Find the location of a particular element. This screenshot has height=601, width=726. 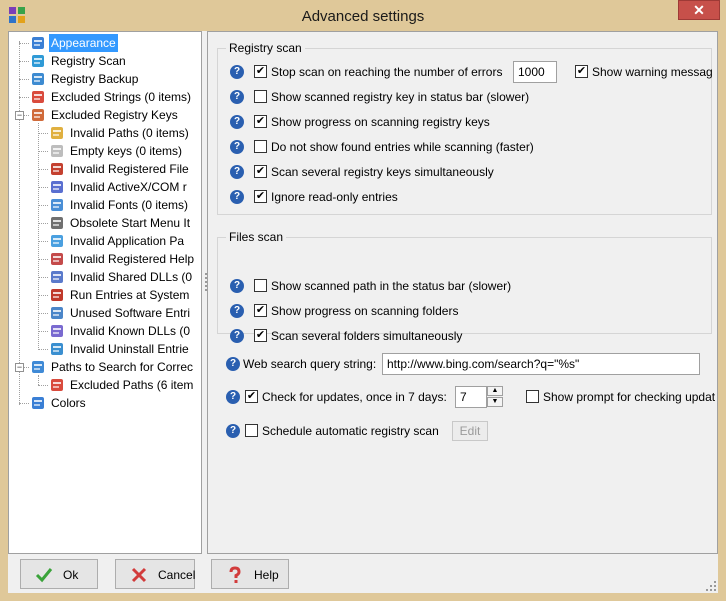

option-label: Show progress on scanning folders is located at coordinates (364, 311).